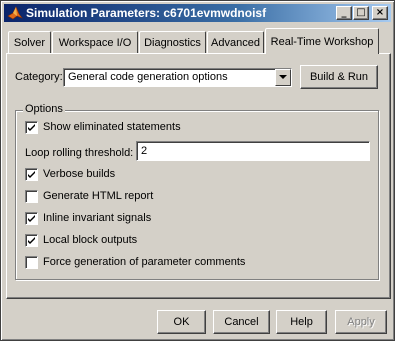 The width and height of the screenshot is (395, 341). I want to click on chevron-down-icon, so click(283, 77).